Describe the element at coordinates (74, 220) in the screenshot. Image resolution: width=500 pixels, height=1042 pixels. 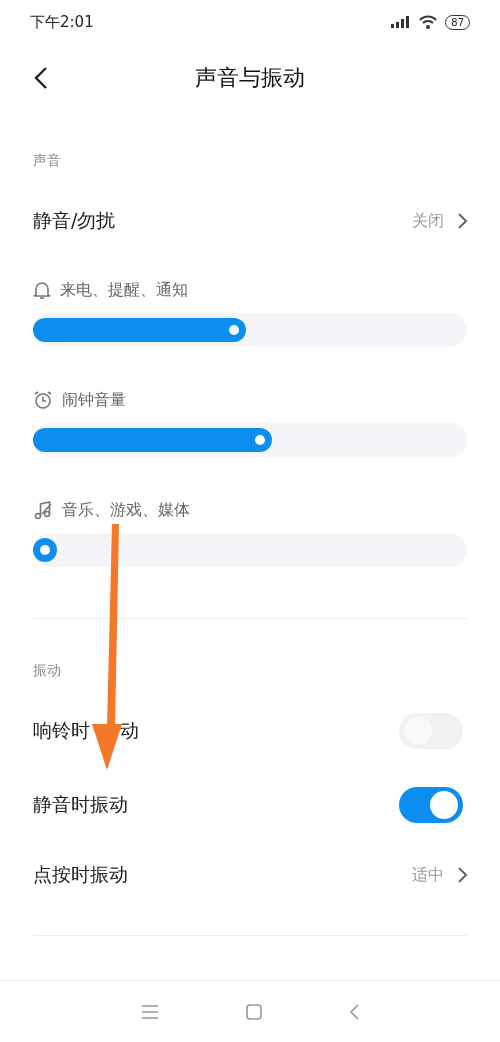
I see `setting-label: 静音/勿扰` at that location.